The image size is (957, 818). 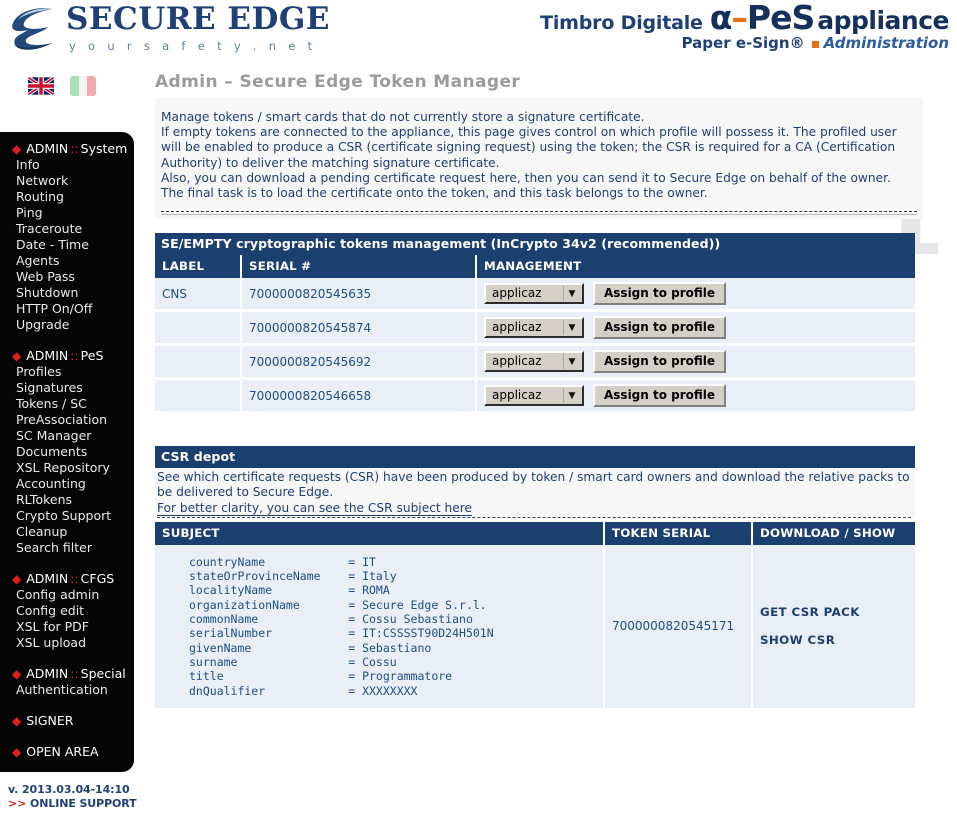 What do you see at coordinates (67, 213) in the screenshot?
I see `sidebar-item-ping: Ping` at bounding box center [67, 213].